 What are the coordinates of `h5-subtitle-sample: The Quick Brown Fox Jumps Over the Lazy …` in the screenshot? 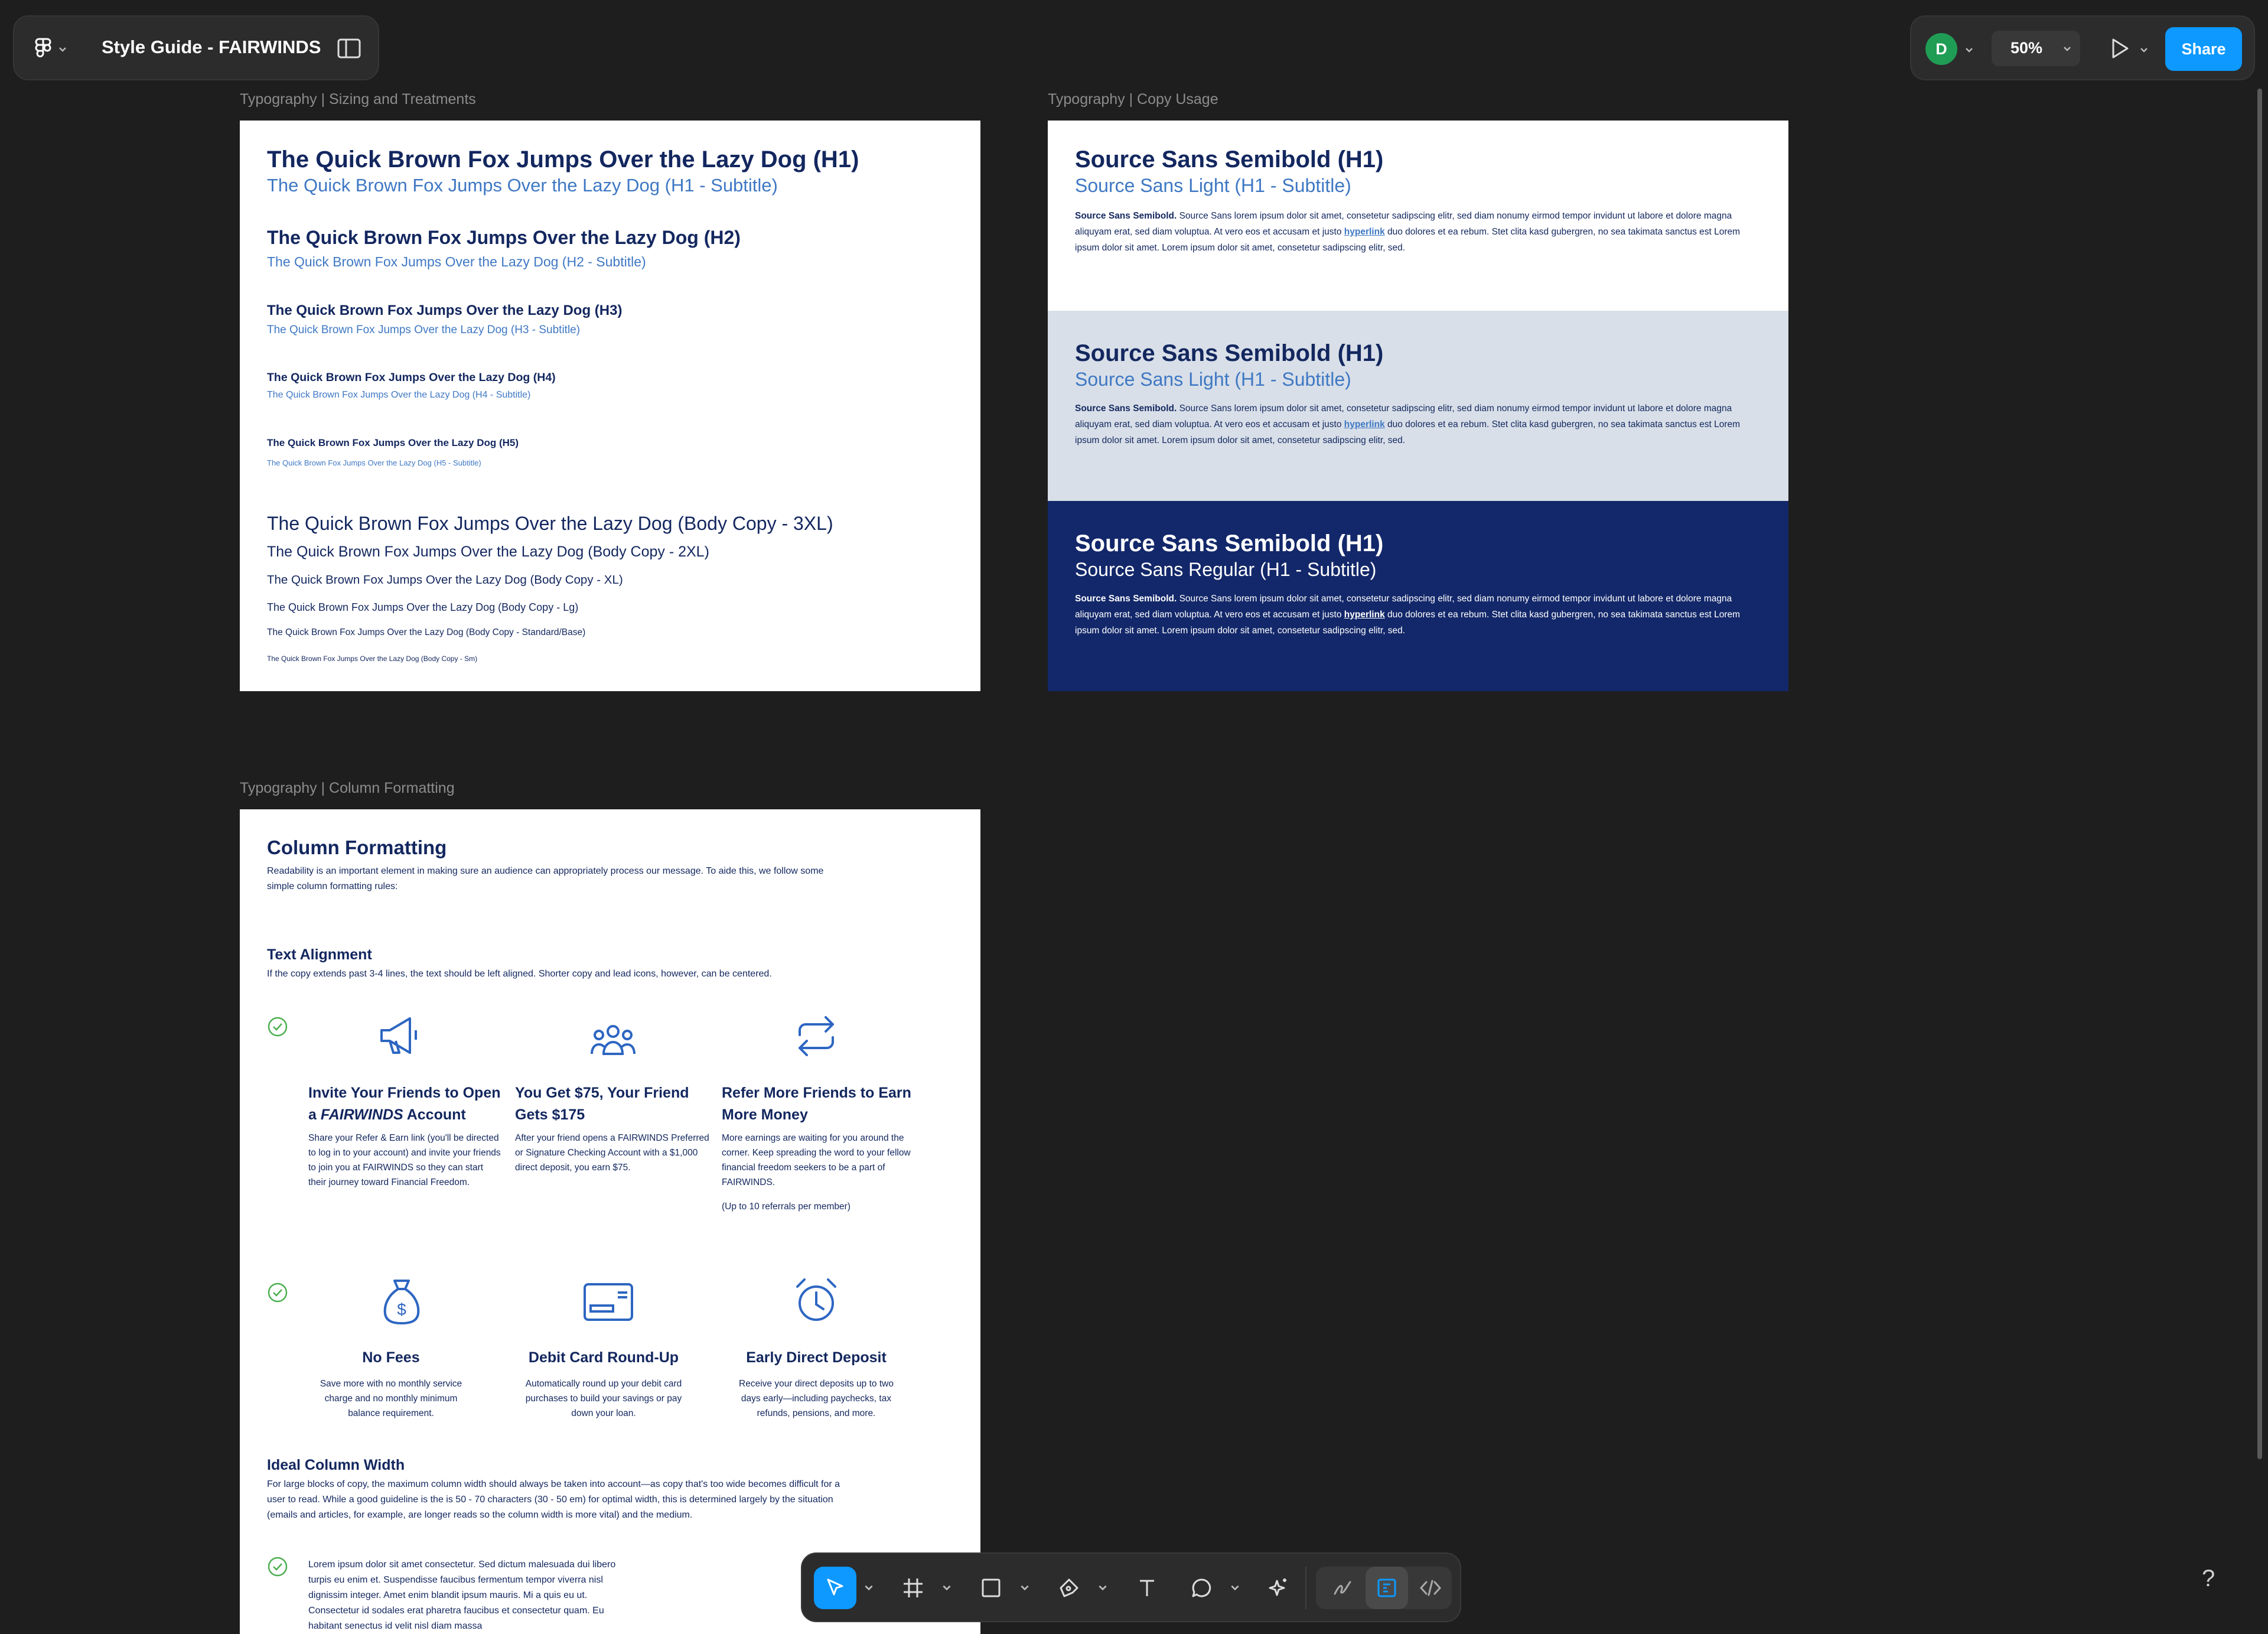 It's located at (374, 463).